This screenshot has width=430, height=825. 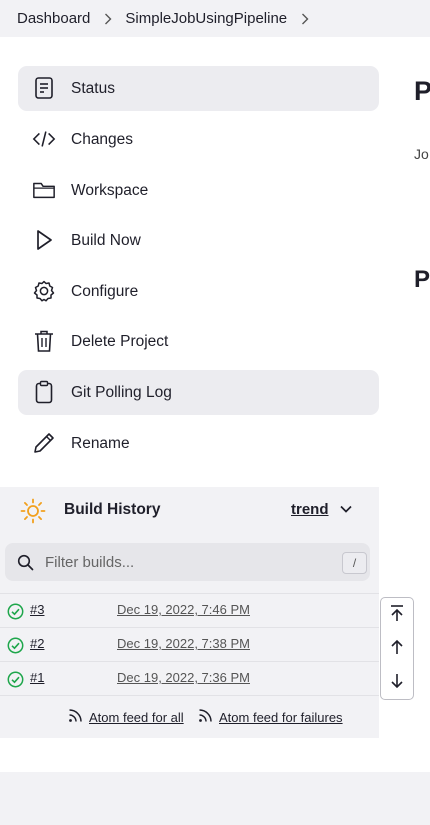 I want to click on build-filter-area: /, so click(x=189, y=563).